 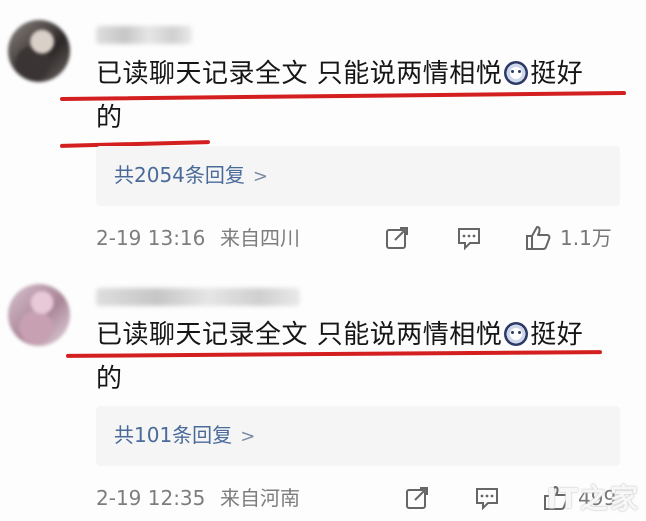 I want to click on reply-preview-box: 共2054条回复 >, so click(x=358, y=176).